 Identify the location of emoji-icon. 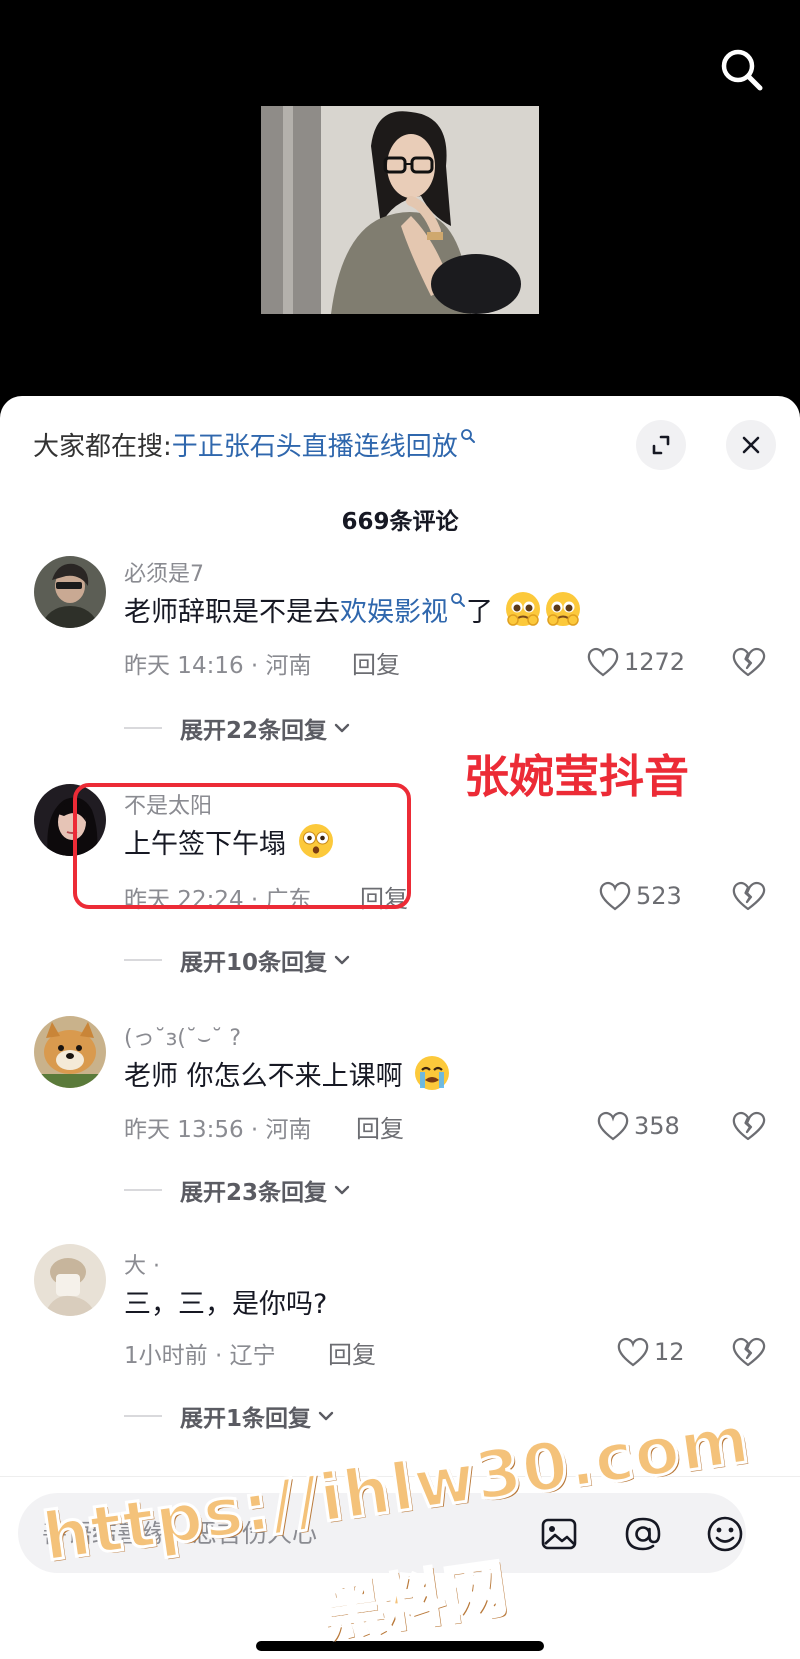
(725, 1534).